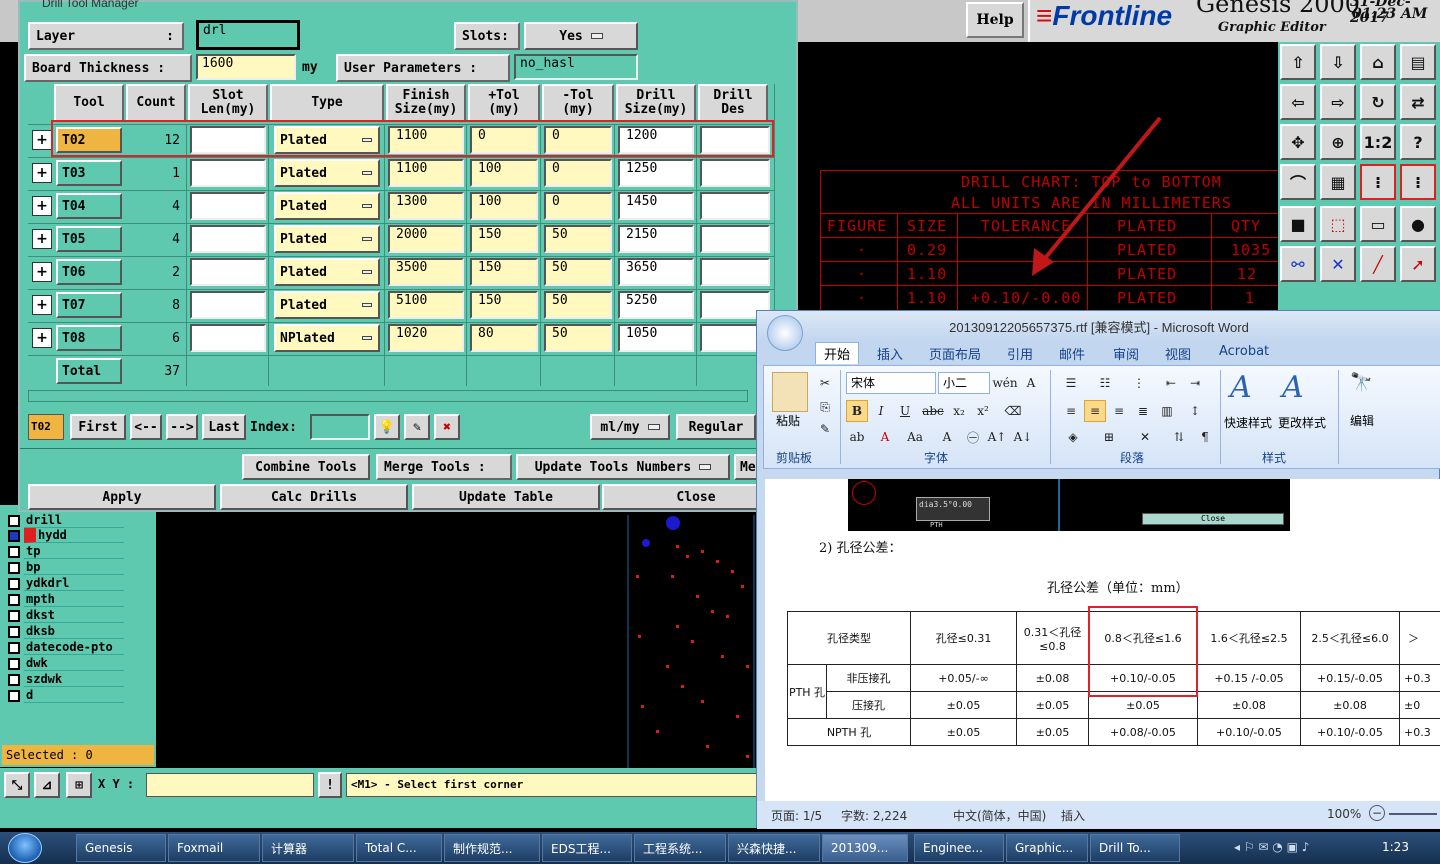 This screenshot has height=864, width=1440. What do you see at coordinates (66, 631) in the screenshot?
I see `layer-row: dksb` at bounding box center [66, 631].